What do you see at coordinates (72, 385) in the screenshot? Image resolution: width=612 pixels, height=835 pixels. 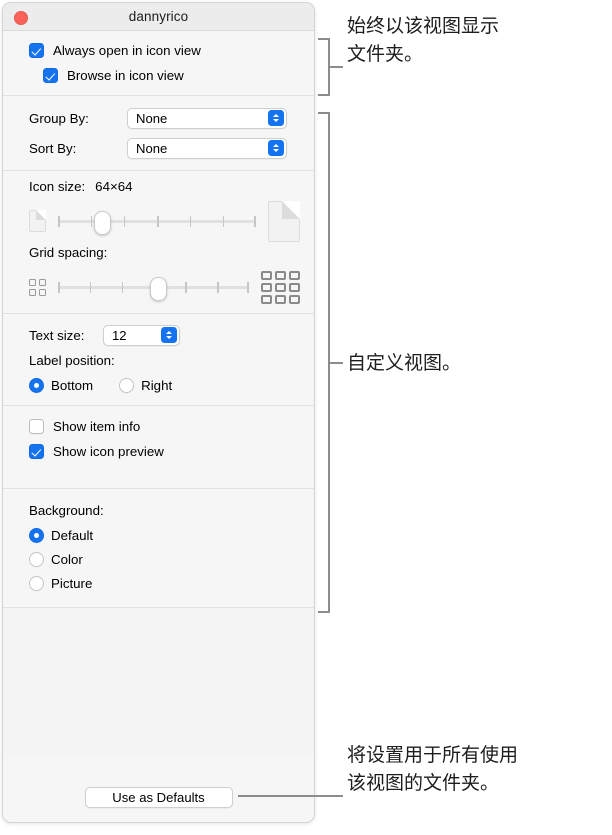 I see `label-position-bottom-label: Bottom` at bounding box center [72, 385].